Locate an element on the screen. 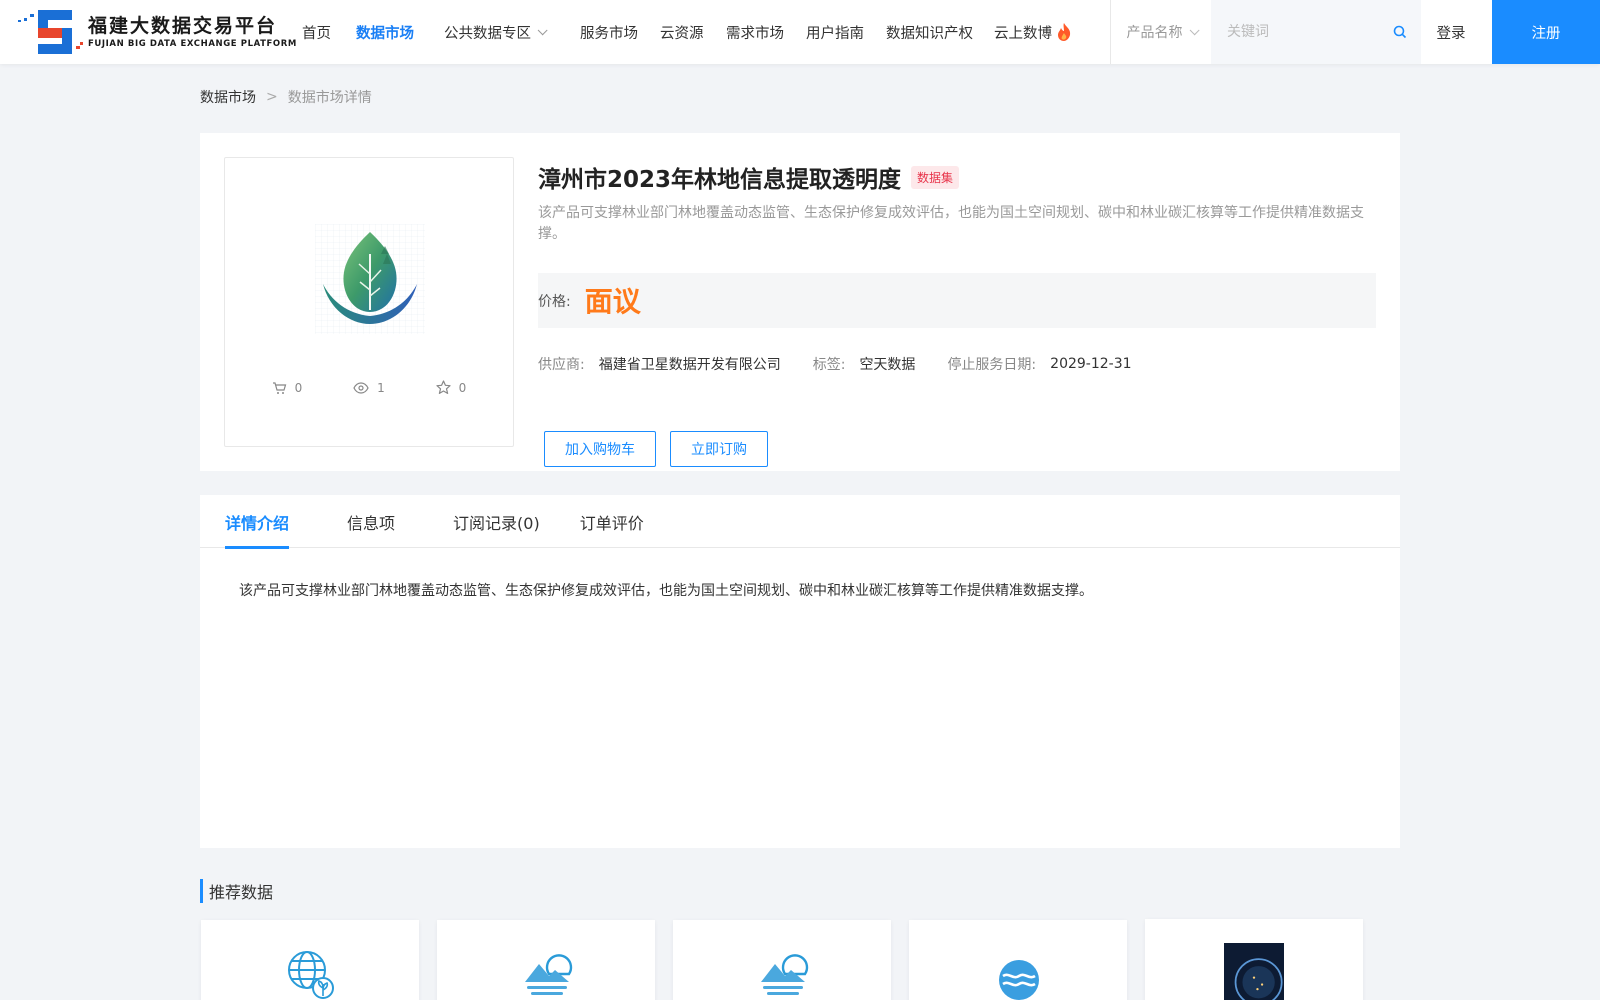 This screenshot has width=1600, height=1000. product-thumbnail-box: 0 1 0 is located at coordinates (369, 302).